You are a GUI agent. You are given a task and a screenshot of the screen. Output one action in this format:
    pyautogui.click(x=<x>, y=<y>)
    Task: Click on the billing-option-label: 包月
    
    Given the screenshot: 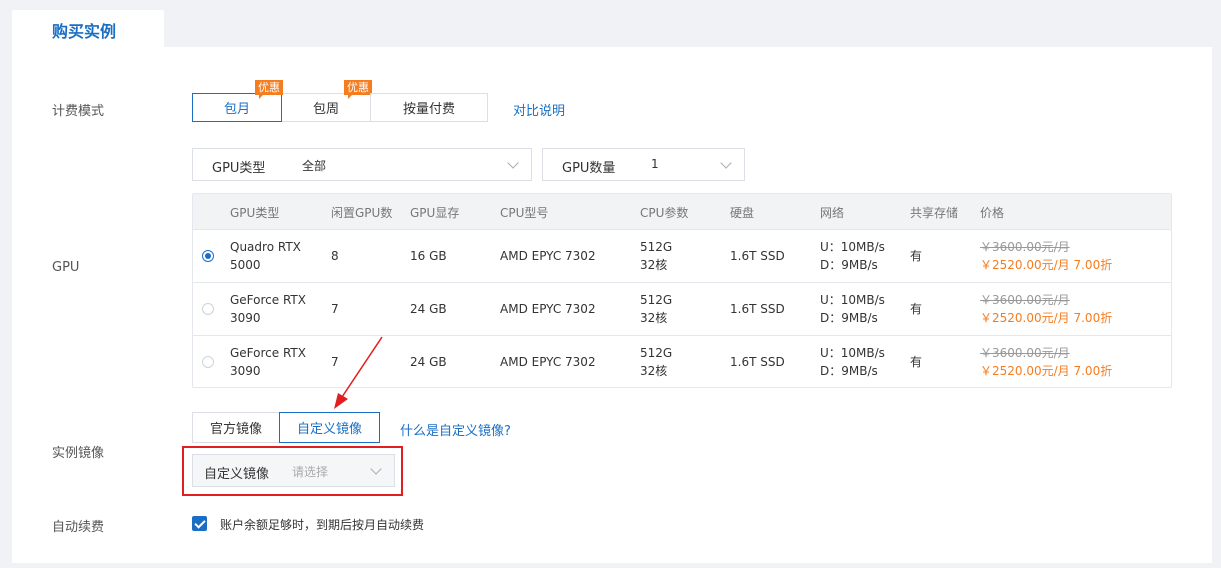 What is the action you would take?
    pyautogui.click(x=236, y=109)
    